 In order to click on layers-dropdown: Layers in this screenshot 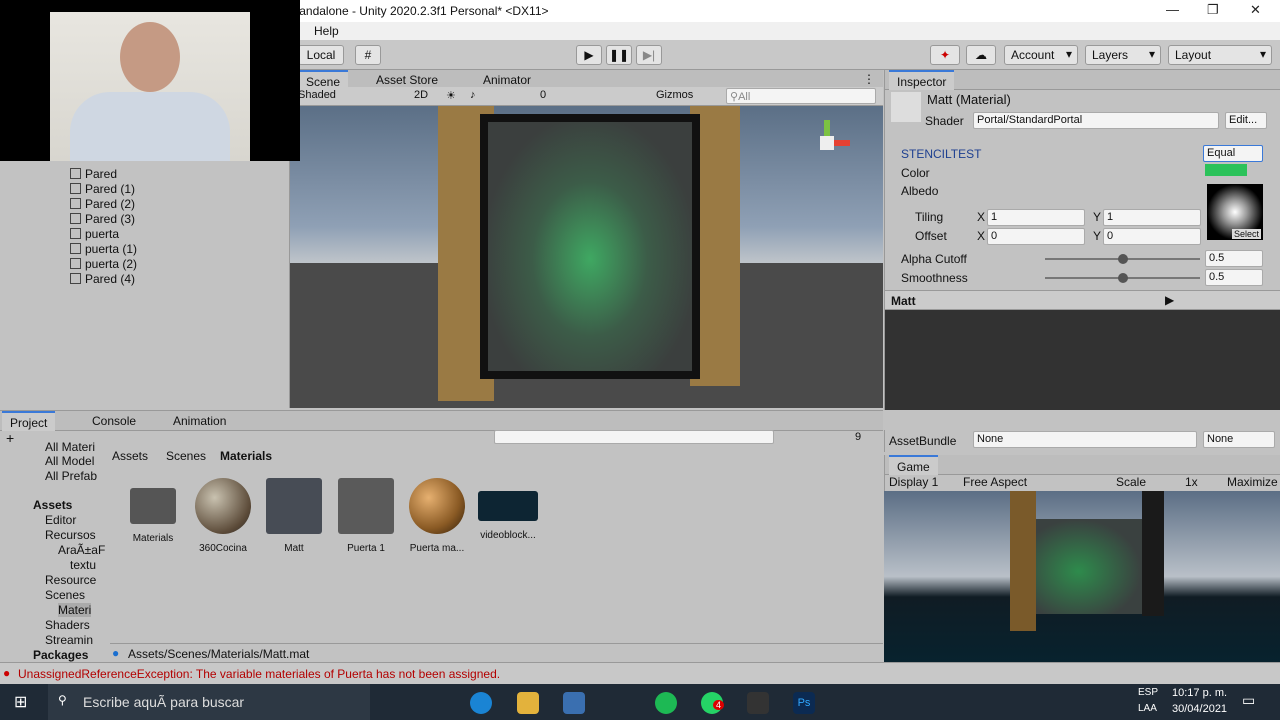, I will do `click(1123, 55)`.